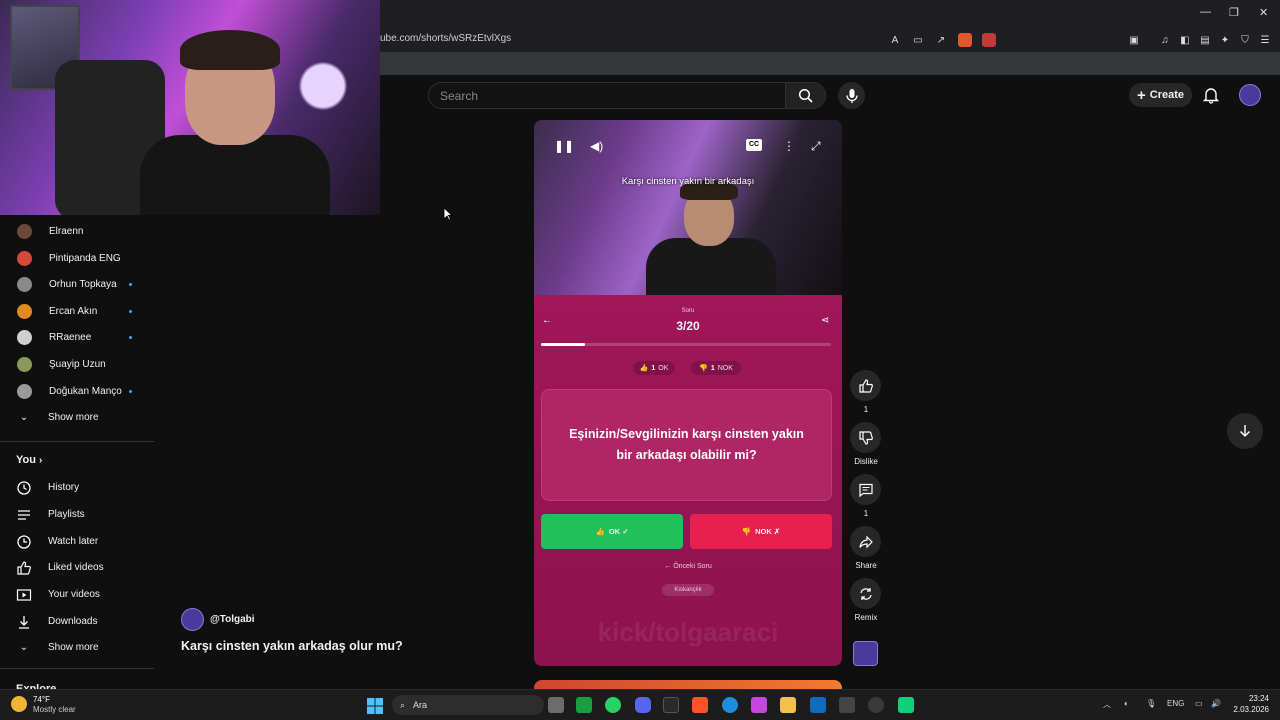  I want to click on share-label: Share, so click(866, 565).